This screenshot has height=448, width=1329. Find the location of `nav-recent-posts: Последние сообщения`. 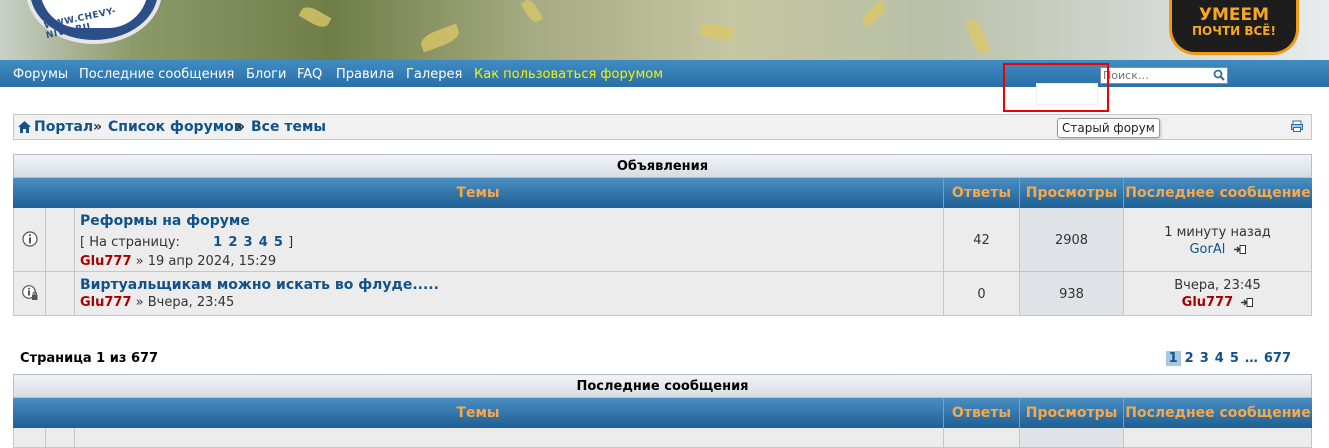

nav-recent-posts: Последние сообщения is located at coordinates (156, 74).